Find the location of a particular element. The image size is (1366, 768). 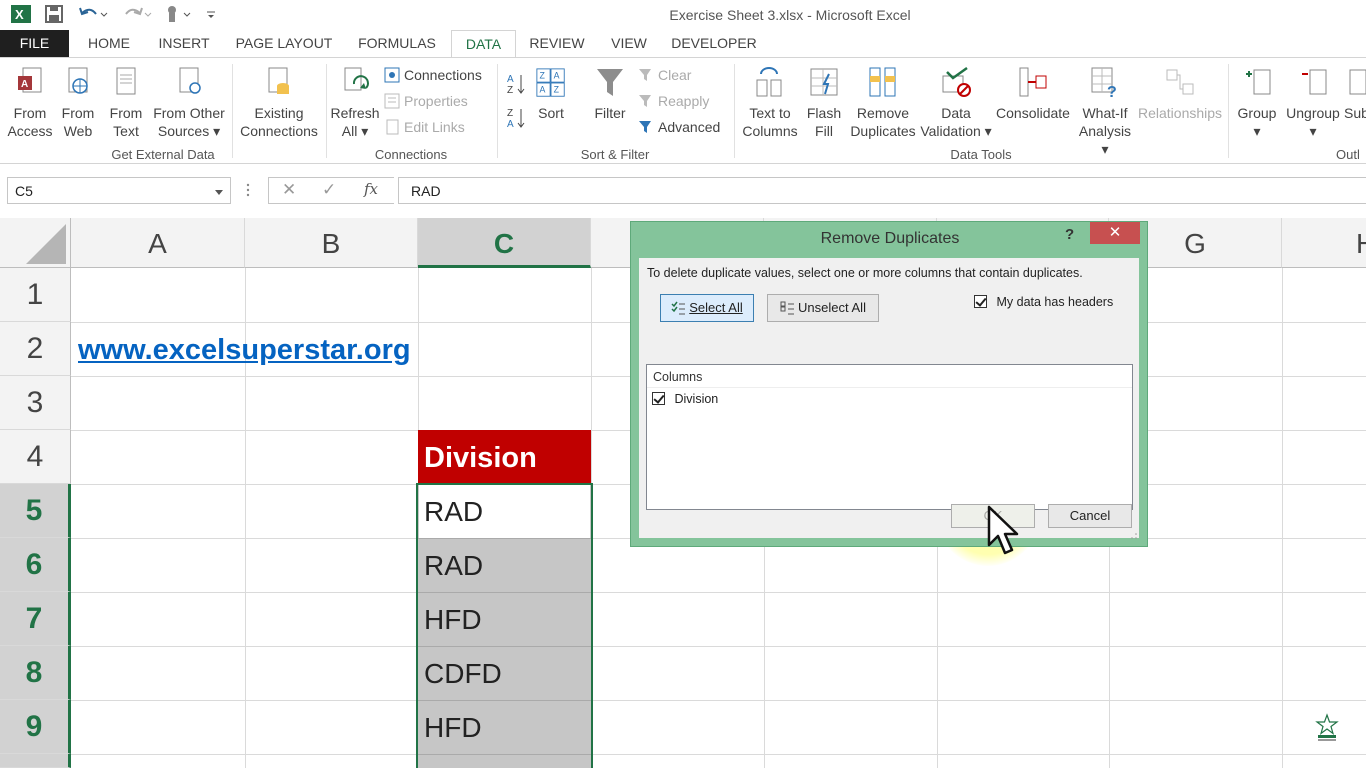

tab-developer: DEVELOPER is located at coordinates (714, 43).